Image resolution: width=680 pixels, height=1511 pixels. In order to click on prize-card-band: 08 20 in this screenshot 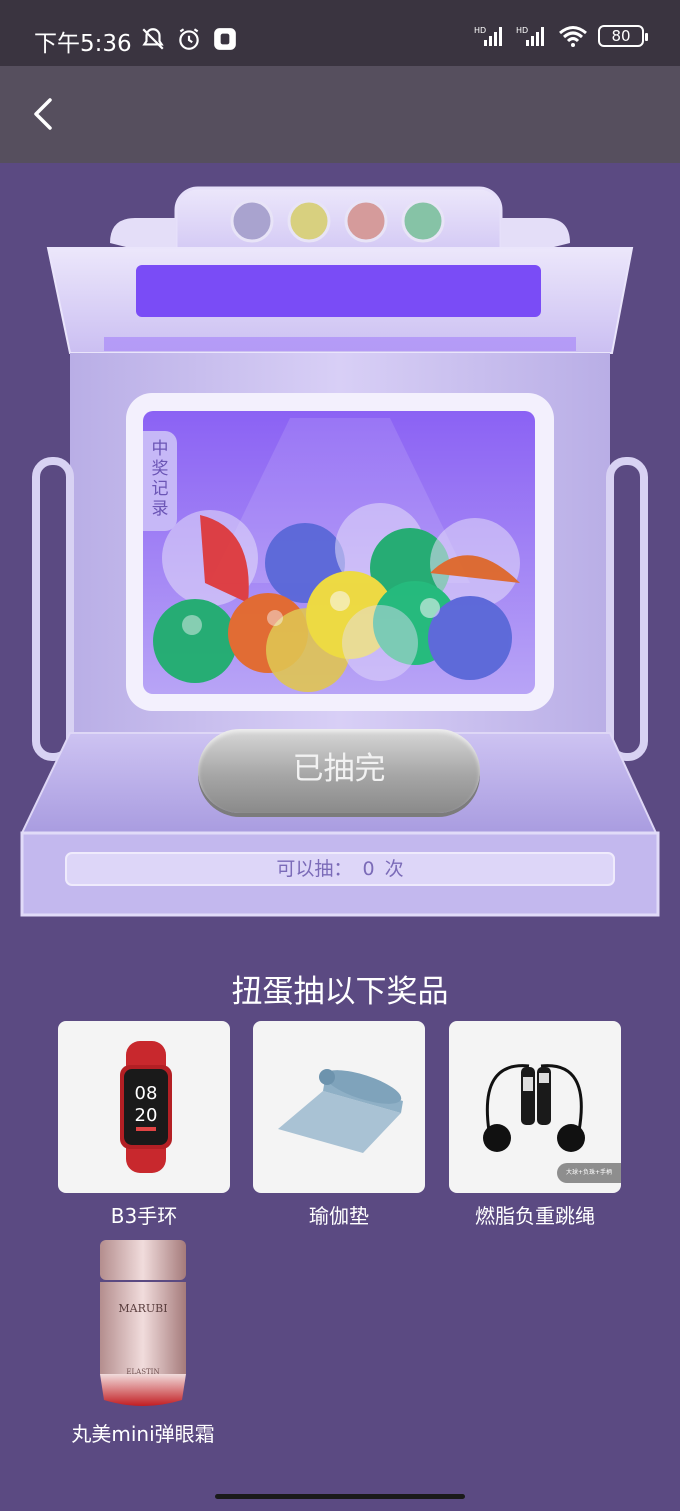, I will do `click(144, 1107)`.